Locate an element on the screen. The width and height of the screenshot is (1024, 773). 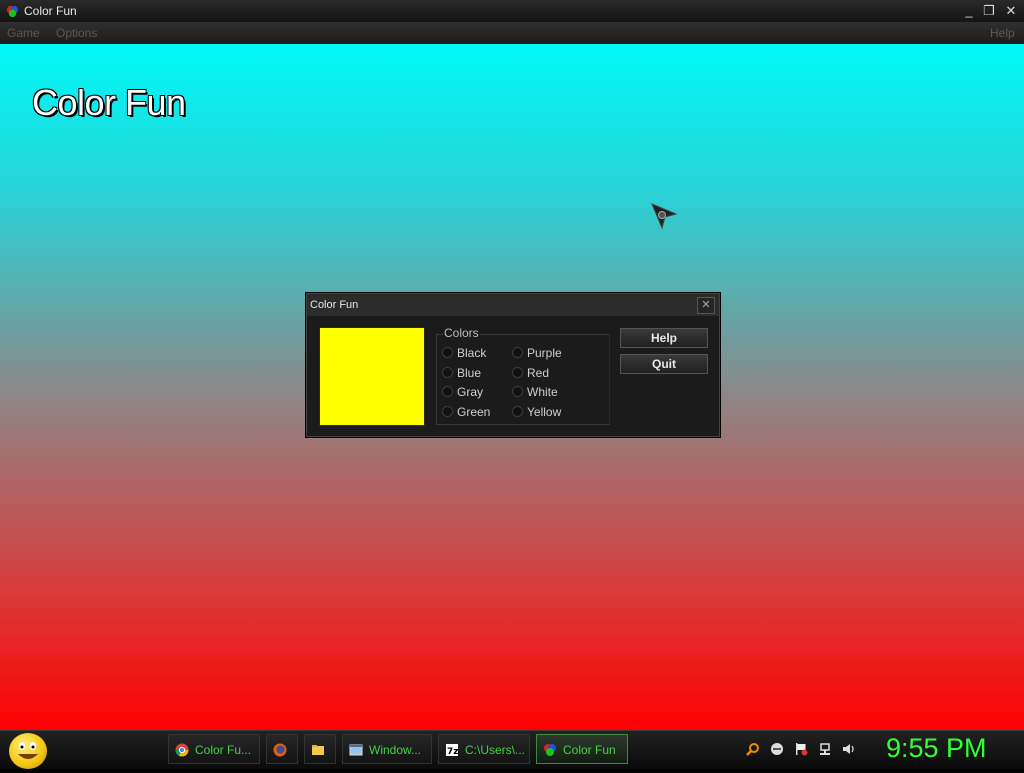
search-icon is located at coordinates (753, 749).